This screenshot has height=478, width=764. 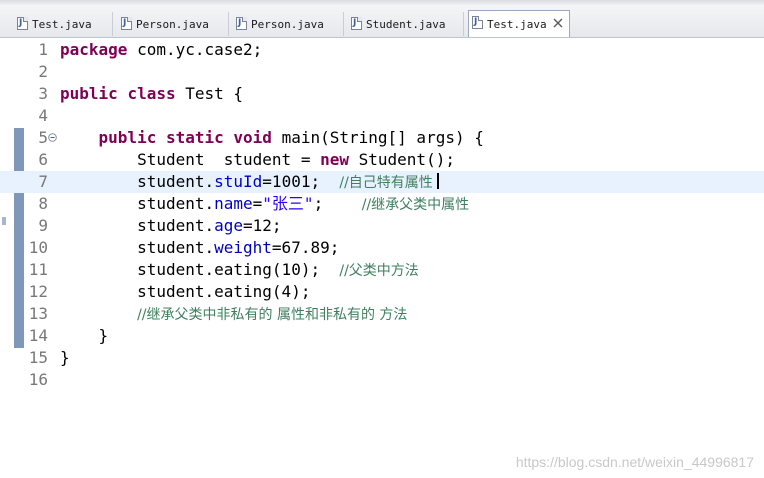 I want to click on code-line-14: 14 }, so click(x=382, y=336).